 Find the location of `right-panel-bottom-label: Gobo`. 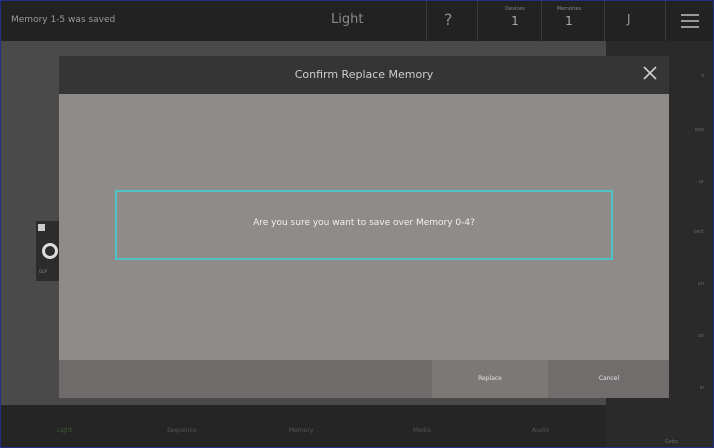

right-panel-bottom-label: Gobo is located at coordinates (671, 442).